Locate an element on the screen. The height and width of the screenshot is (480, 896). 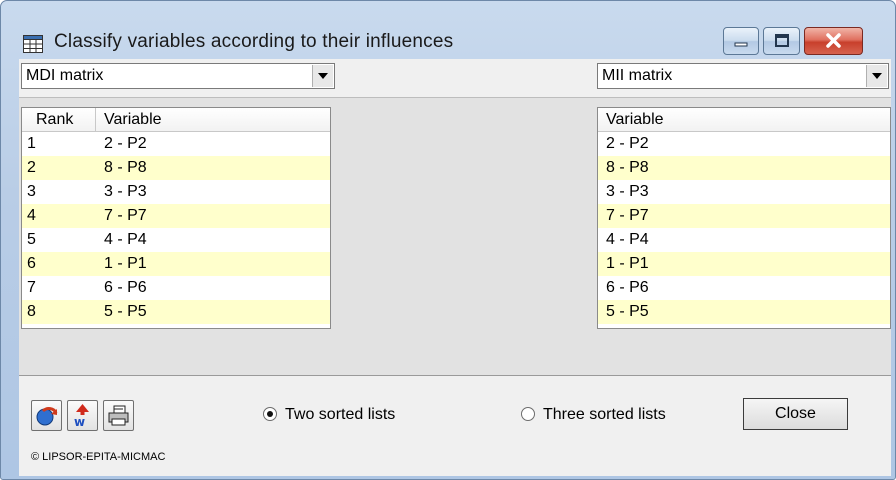
maximize-button is located at coordinates (781, 41).